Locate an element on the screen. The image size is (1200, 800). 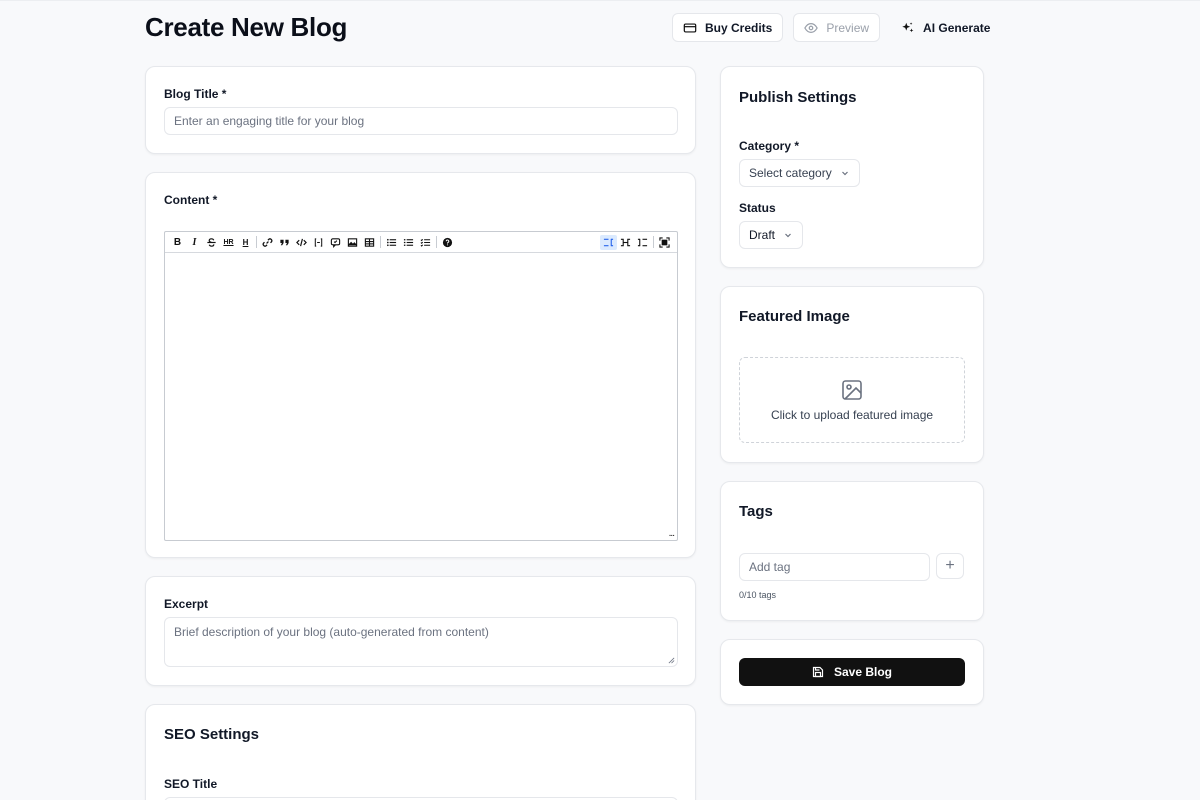
content-label: Content * is located at coordinates (191, 200).